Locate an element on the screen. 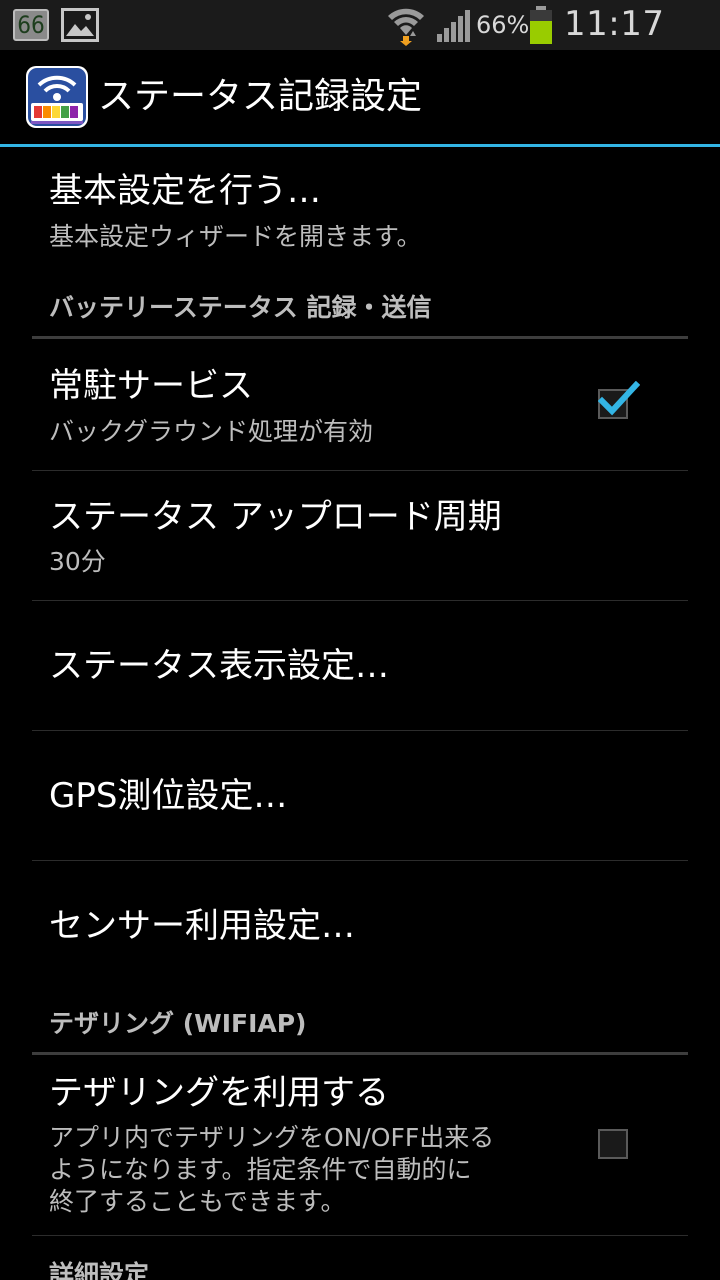 The width and height of the screenshot is (720, 1280). notification-badge-icon: 66 is located at coordinates (31, 25).